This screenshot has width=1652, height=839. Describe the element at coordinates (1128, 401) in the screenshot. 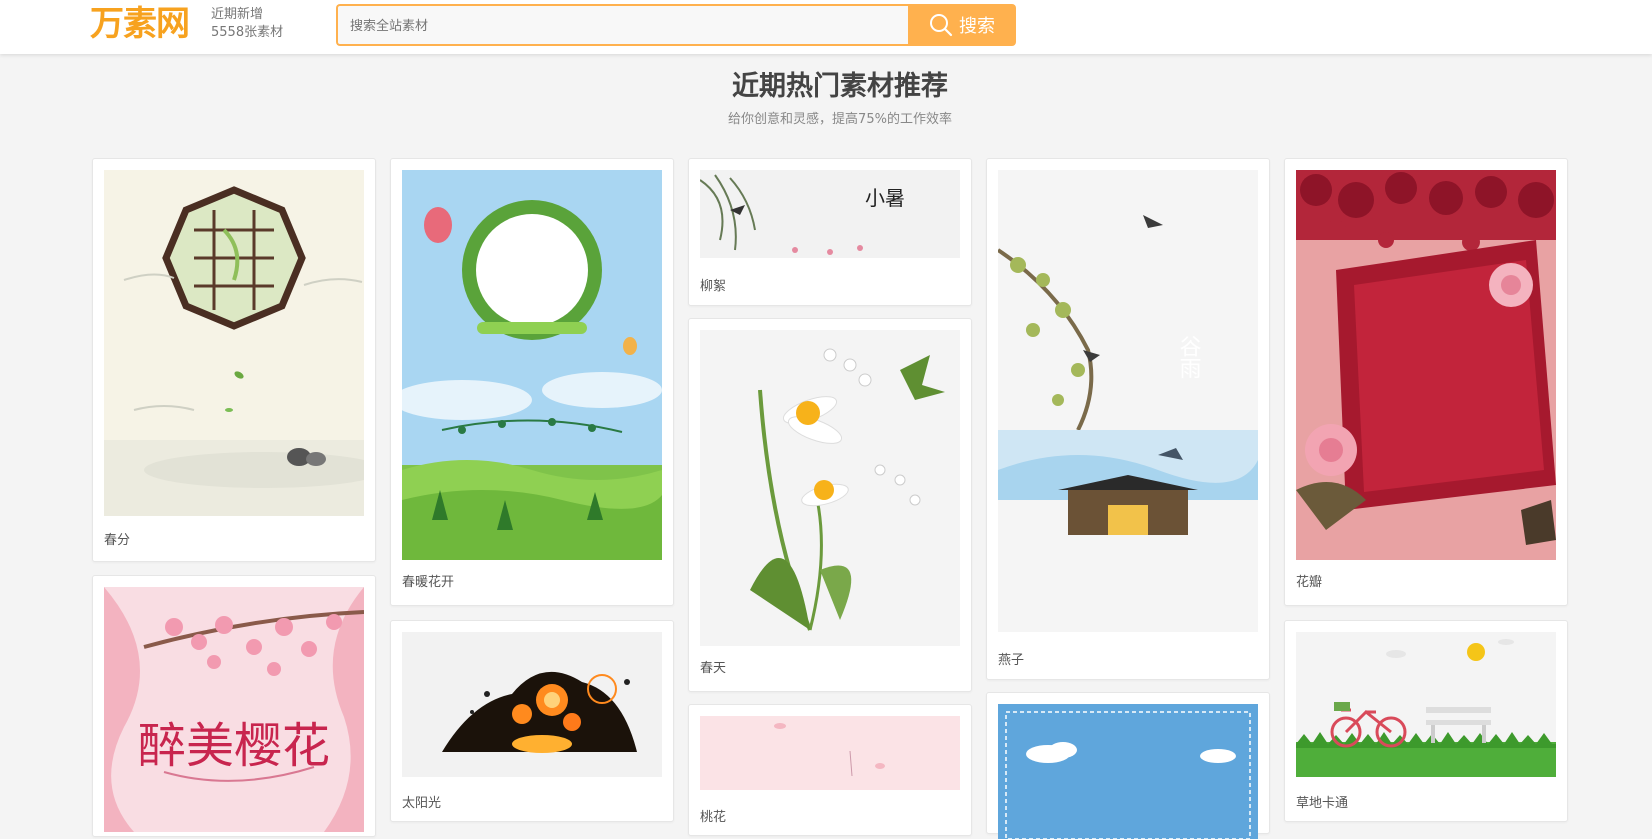

I see `asset-thumbnail: 谷雨` at that location.